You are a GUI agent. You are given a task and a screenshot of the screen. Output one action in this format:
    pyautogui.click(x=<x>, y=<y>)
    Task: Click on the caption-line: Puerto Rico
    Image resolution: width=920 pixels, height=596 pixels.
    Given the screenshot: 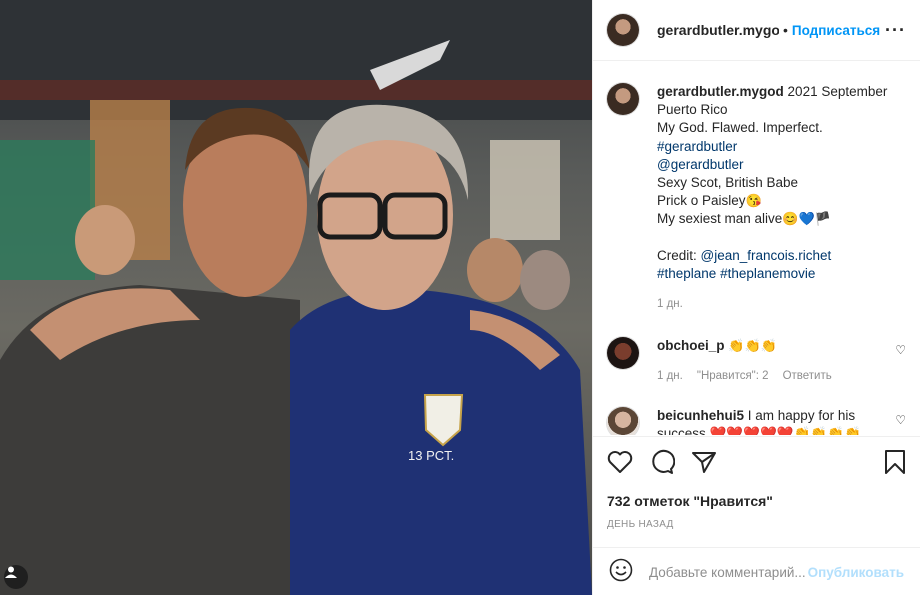 What is the action you would take?
    pyautogui.click(x=692, y=110)
    